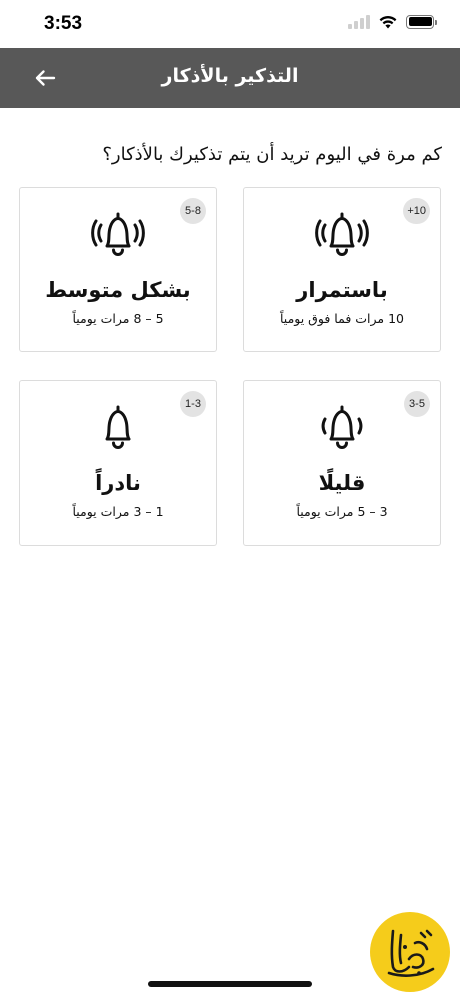  I want to click on app-logo-icon, so click(411, 953).